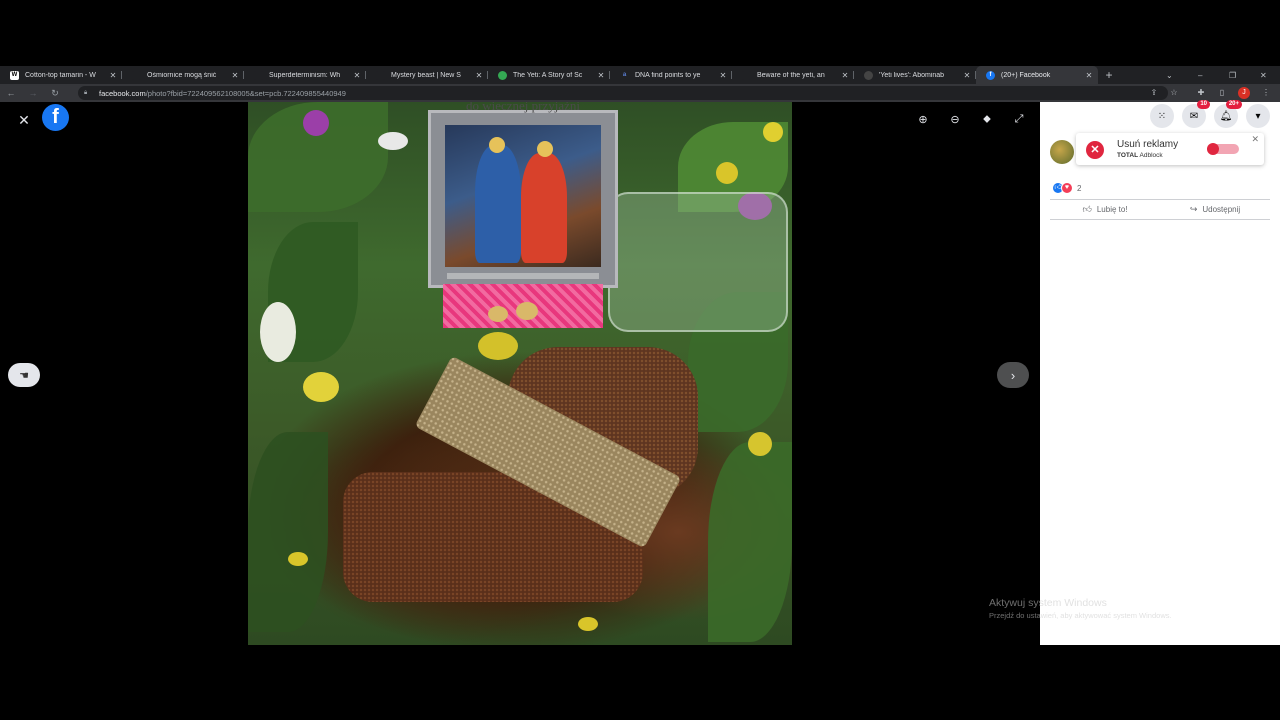 This screenshot has width=1280, height=720. What do you see at coordinates (1174, 93) in the screenshot?
I see `bookmark-star-icon: ☆` at bounding box center [1174, 93].